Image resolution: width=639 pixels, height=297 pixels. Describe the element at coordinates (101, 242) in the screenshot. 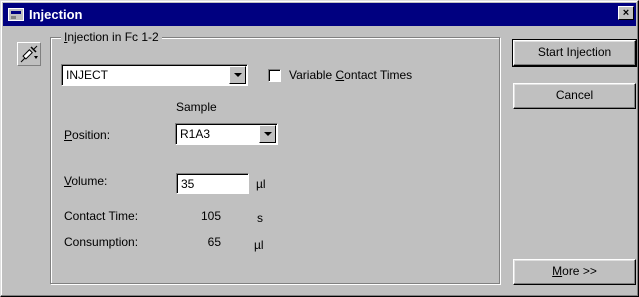

I see `consumption-label: Consumption:` at that location.